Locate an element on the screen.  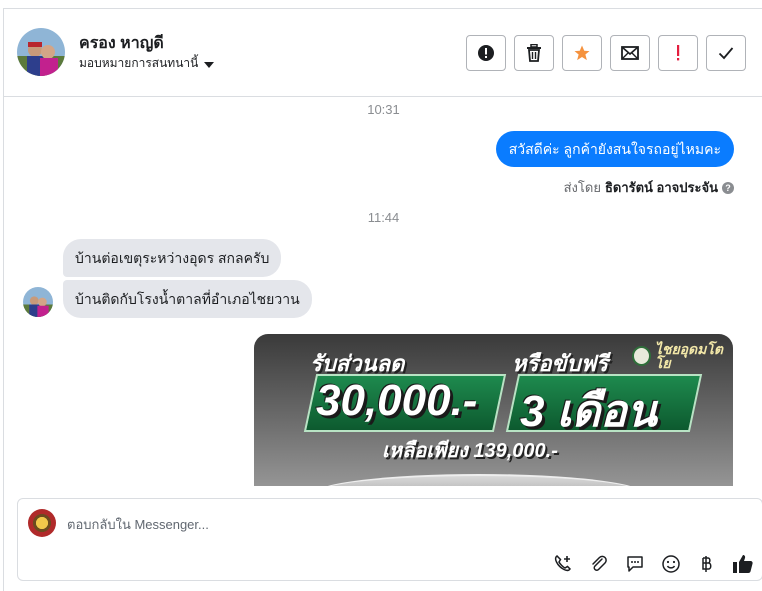
checkmark-icon is located at coordinates (726, 53).